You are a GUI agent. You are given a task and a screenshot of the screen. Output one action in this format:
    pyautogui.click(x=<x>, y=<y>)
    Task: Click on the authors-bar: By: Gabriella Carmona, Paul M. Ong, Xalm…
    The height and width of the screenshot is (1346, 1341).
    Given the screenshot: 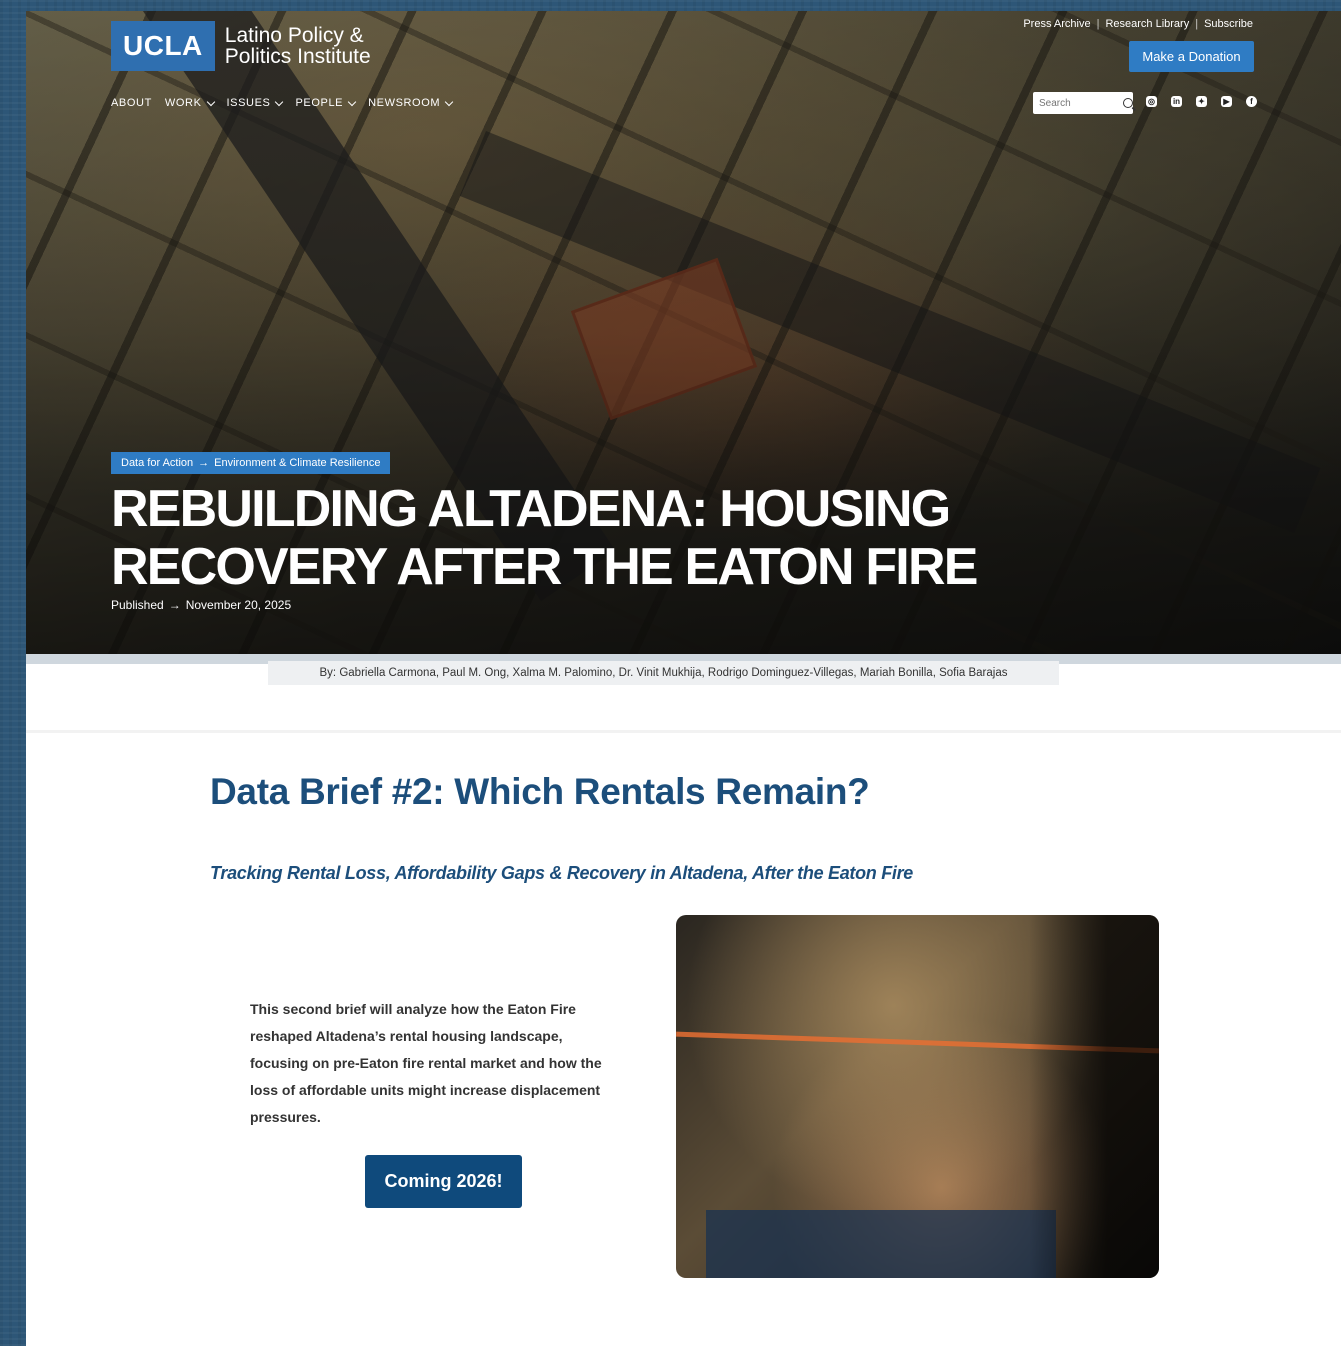 What is the action you would take?
    pyautogui.click(x=663, y=673)
    